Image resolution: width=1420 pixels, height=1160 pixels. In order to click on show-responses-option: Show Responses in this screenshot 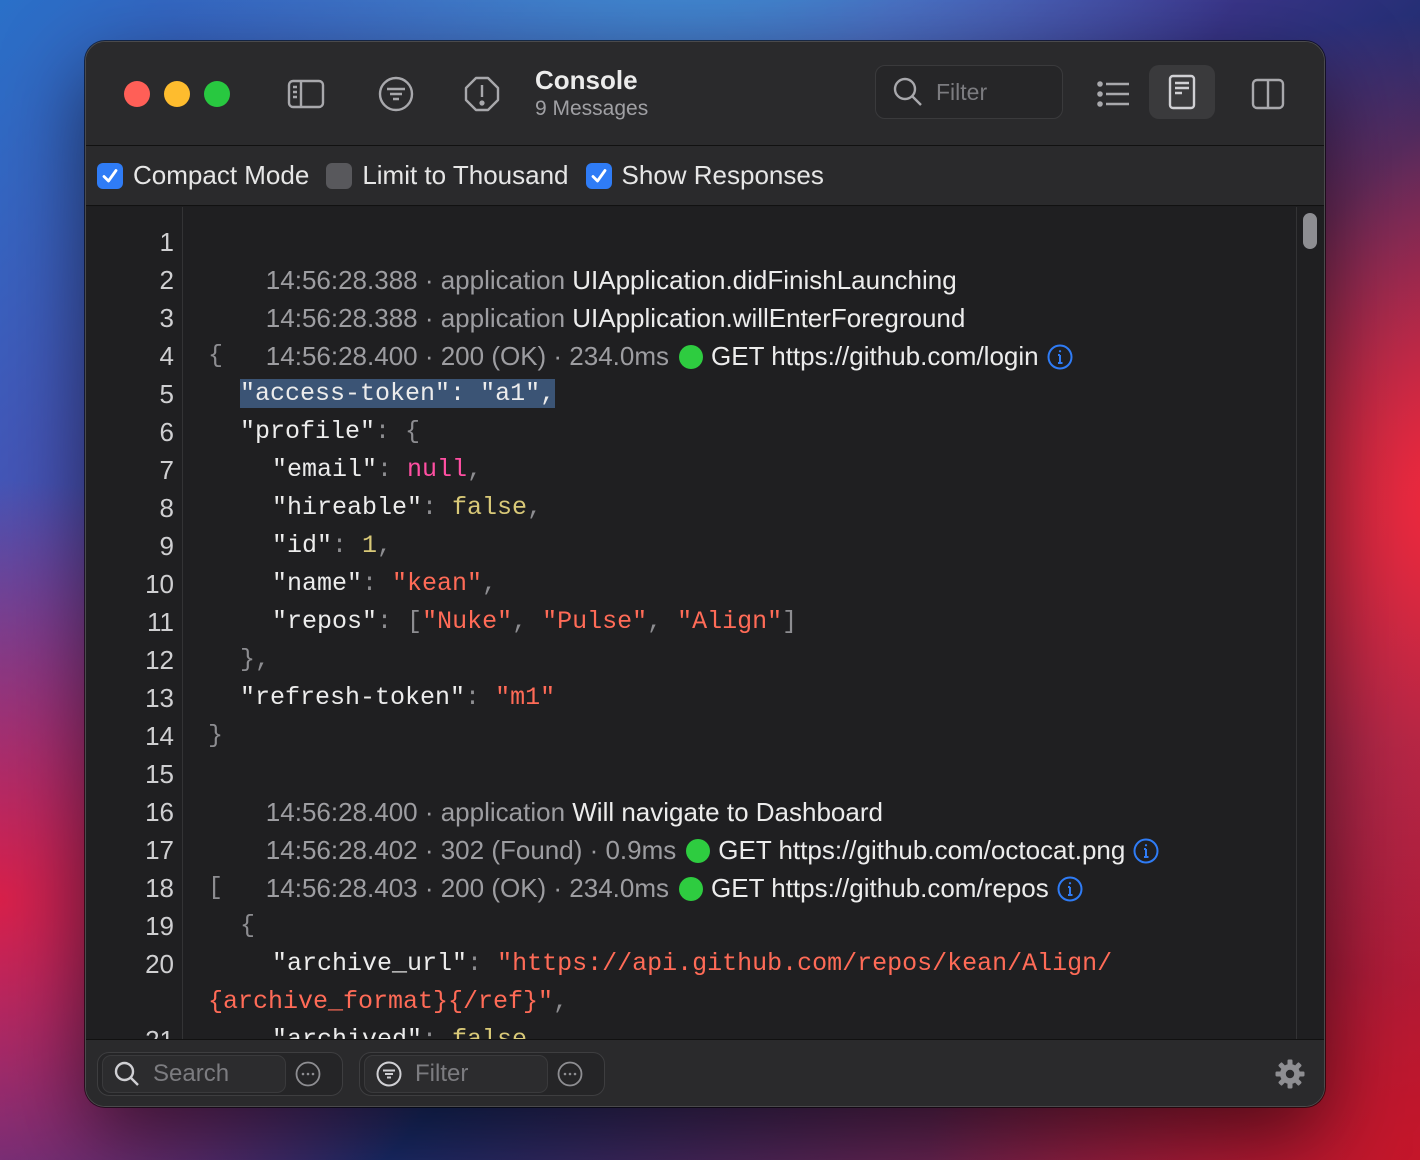, I will do `click(704, 175)`.